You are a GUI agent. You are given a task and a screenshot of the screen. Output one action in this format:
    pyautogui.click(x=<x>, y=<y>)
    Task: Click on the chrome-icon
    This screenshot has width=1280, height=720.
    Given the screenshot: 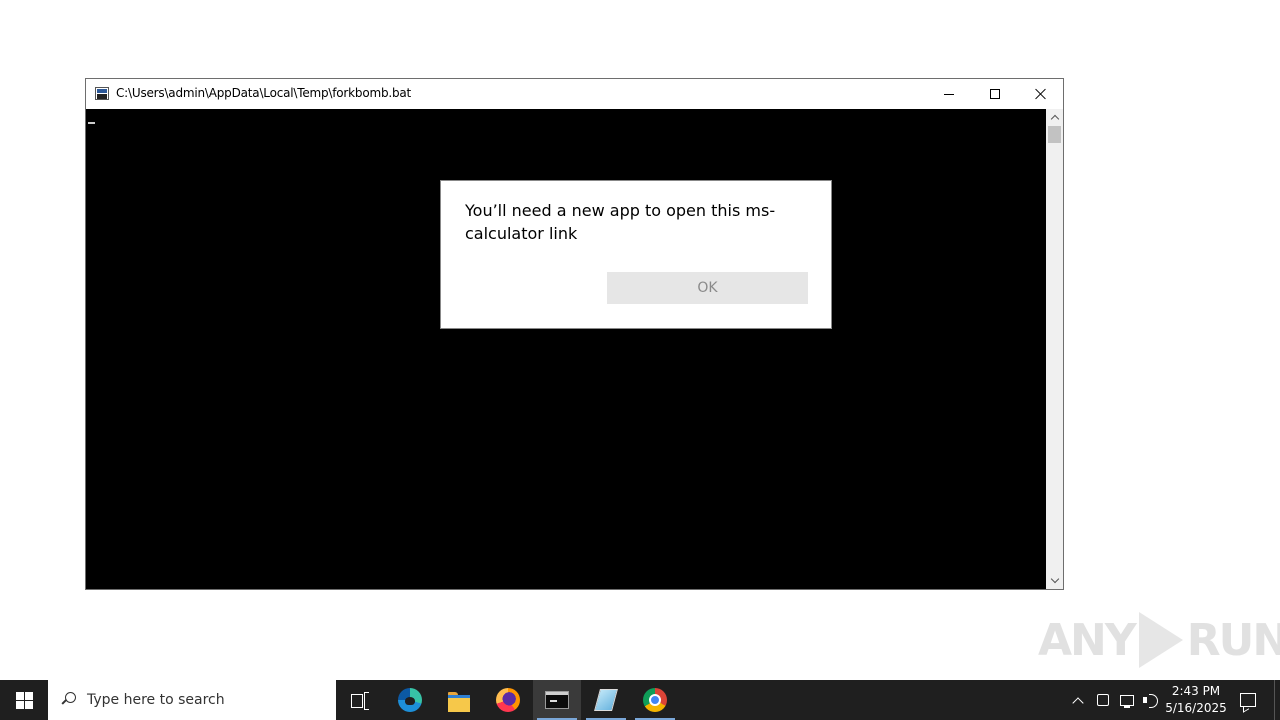 What is the action you would take?
    pyautogui.click(x=655, y=700)
    